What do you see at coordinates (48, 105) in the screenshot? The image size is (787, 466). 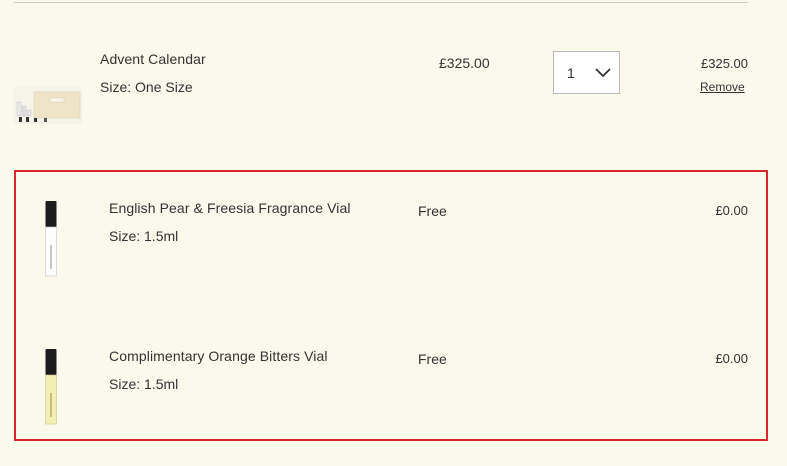 I see `advent-calendar-thumbnail` at bounding box center [48, 105].